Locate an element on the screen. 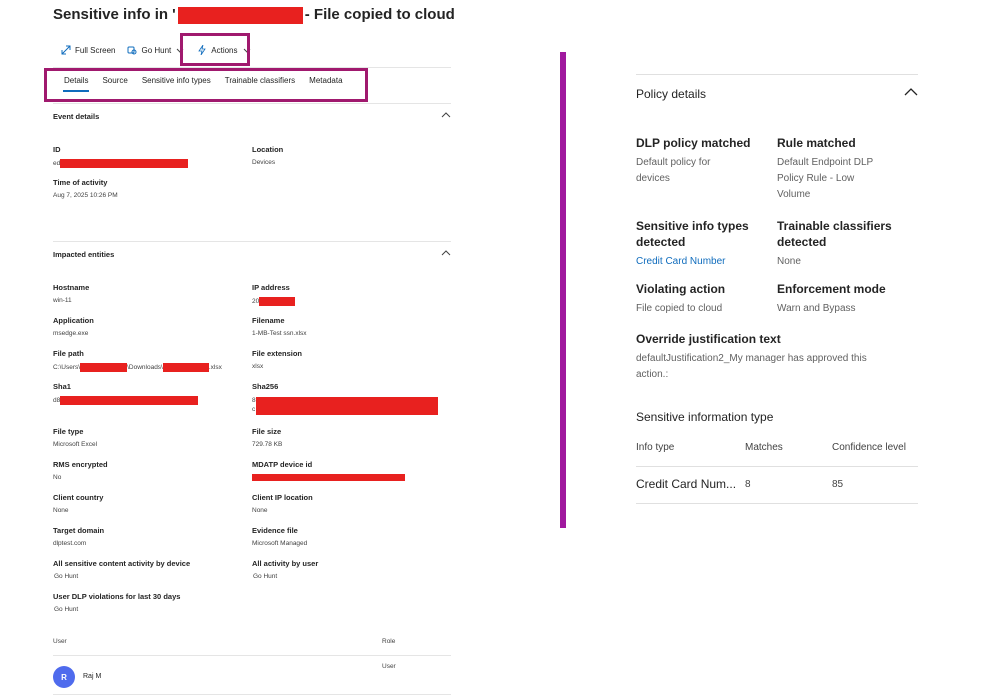  tabs-highlight-box is located at coordinates (206, 85).